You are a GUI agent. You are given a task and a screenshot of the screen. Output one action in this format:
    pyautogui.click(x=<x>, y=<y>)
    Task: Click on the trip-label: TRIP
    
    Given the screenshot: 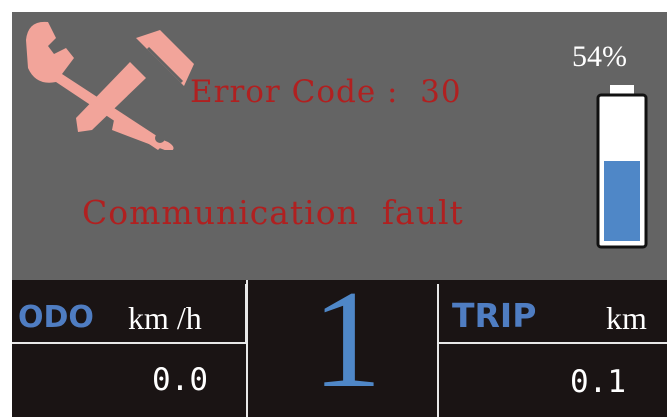 What is the action you would take?
    pyautogui.click(x=494, y=315)
    